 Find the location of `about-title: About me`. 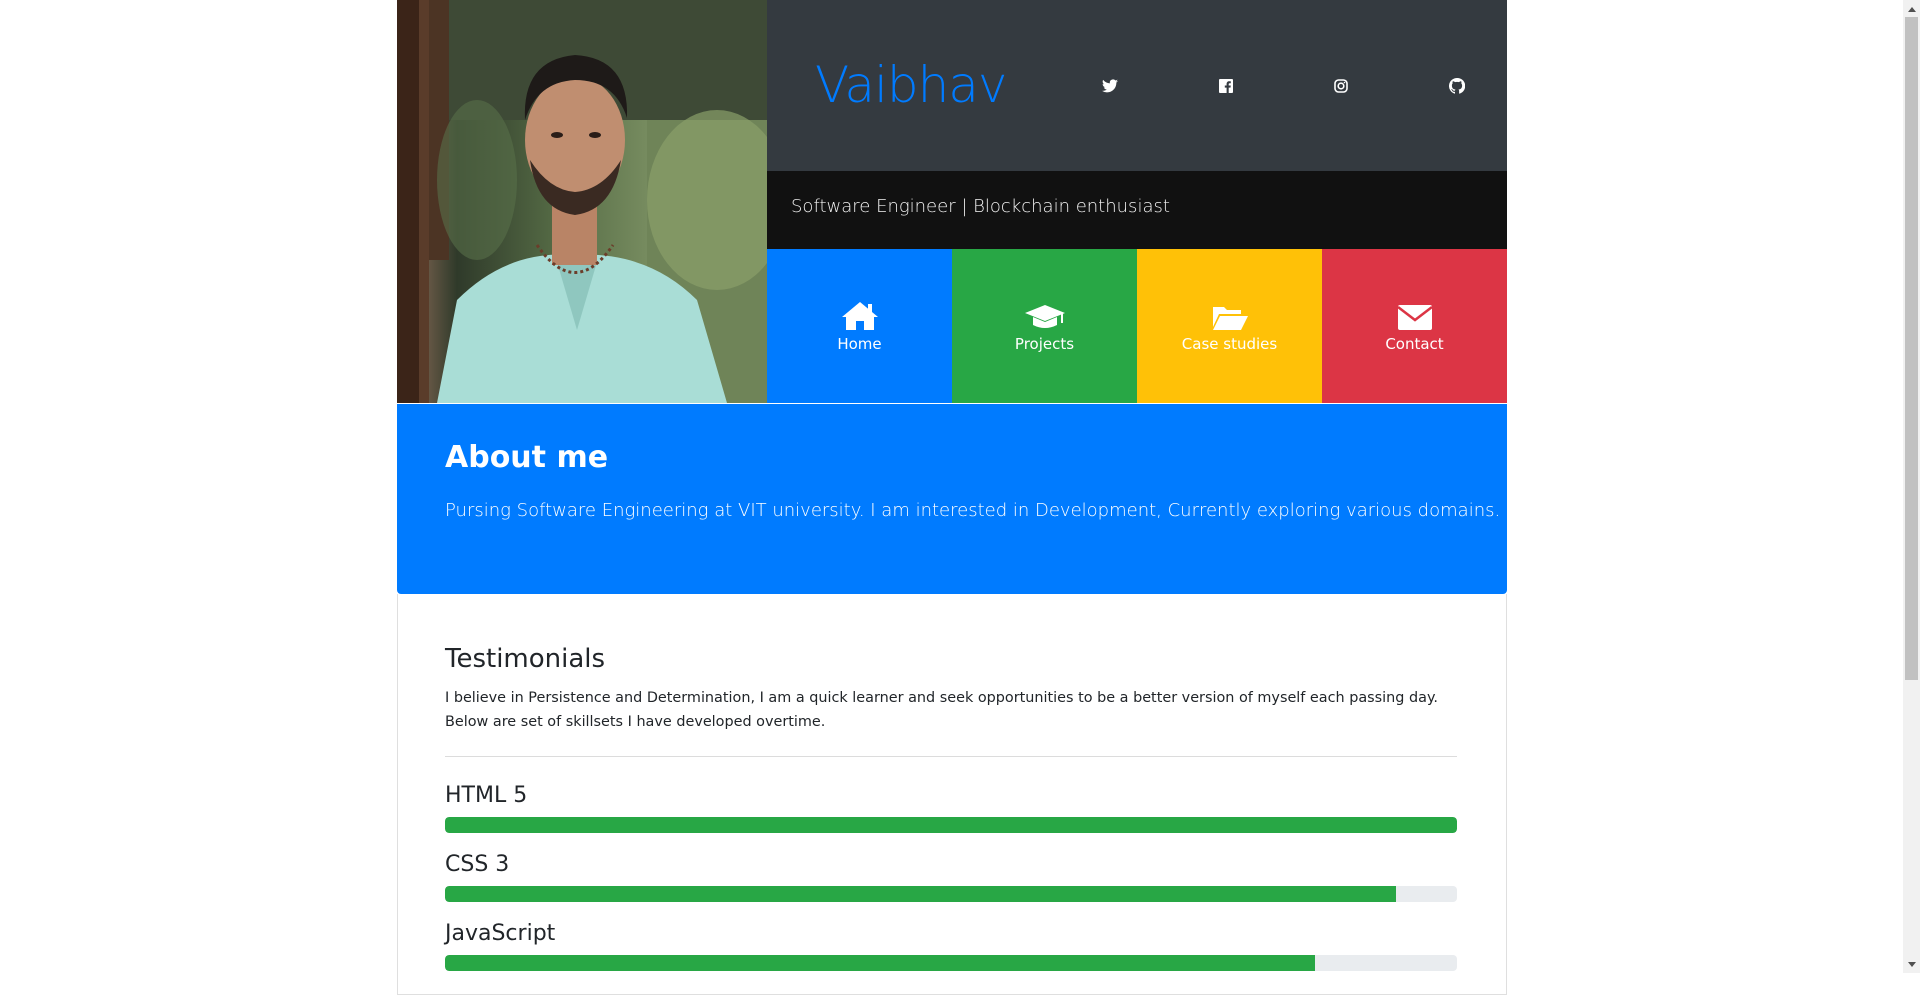

about-title: About me is located at coordinates (527, 457).